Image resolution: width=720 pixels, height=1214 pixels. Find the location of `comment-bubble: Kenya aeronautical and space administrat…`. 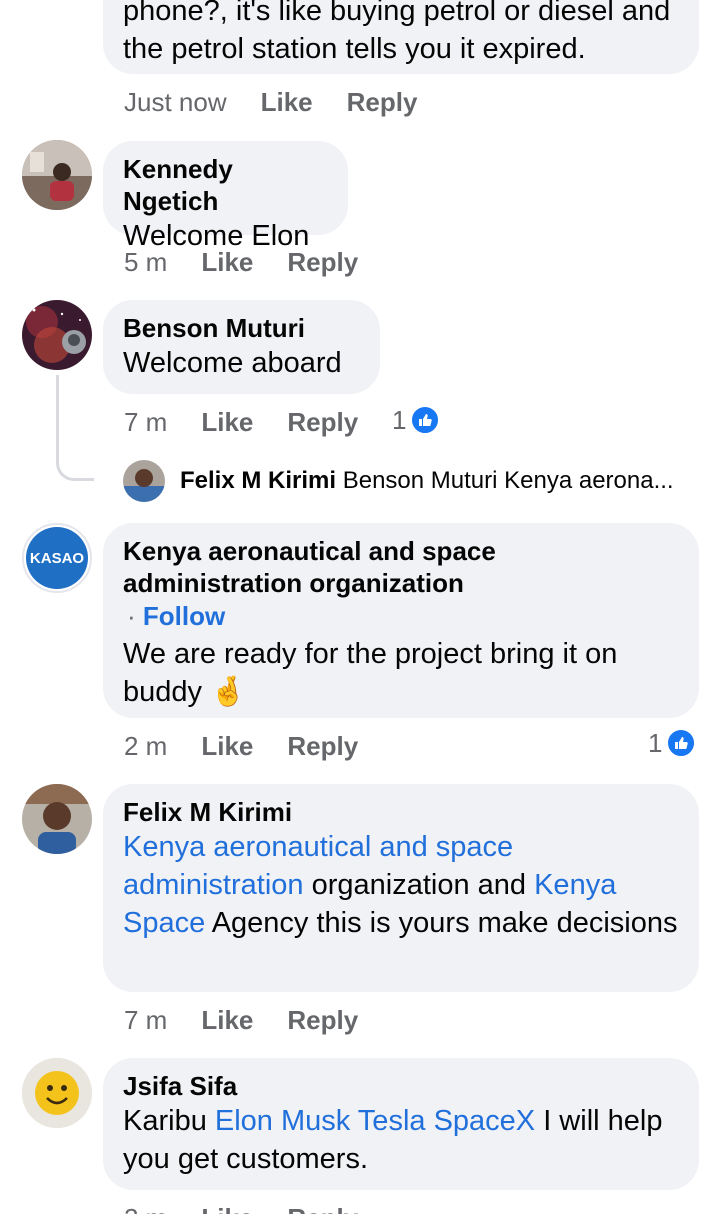

comment-bubble: Kenya aeronautical and space administrat… is located at coordinates (401, 620).